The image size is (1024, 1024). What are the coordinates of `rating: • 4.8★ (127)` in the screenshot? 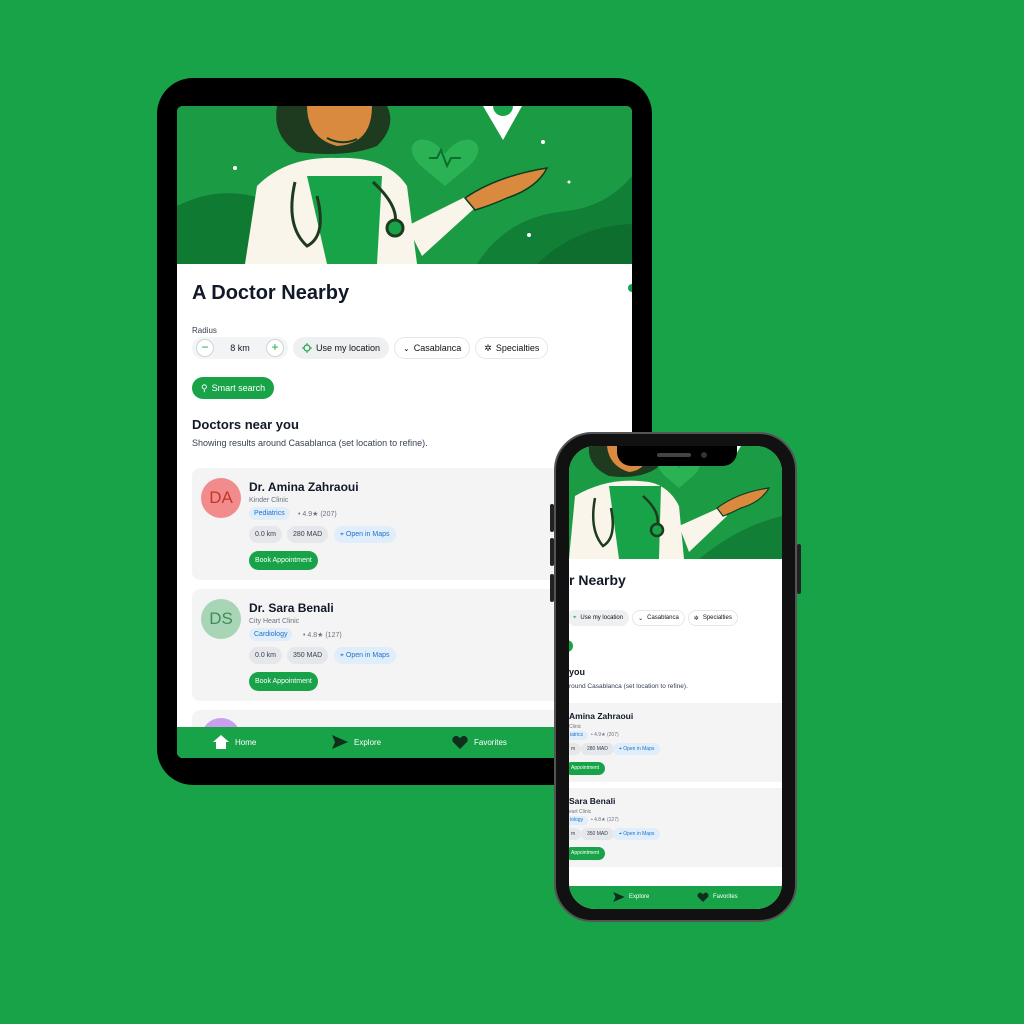 It's located at (605, 820).